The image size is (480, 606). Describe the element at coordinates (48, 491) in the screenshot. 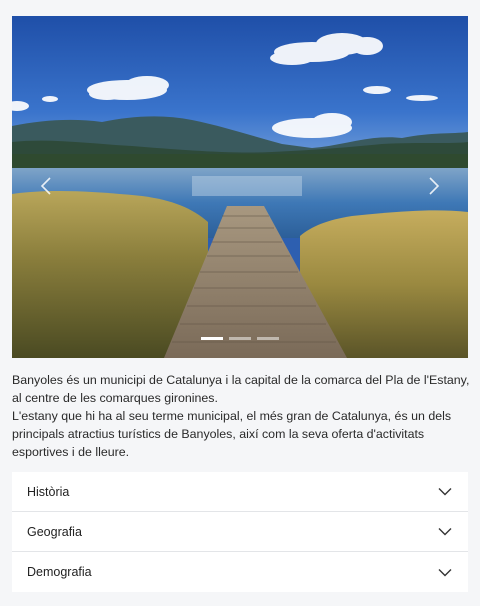

I see `accordion-item-label: Història` at that location.